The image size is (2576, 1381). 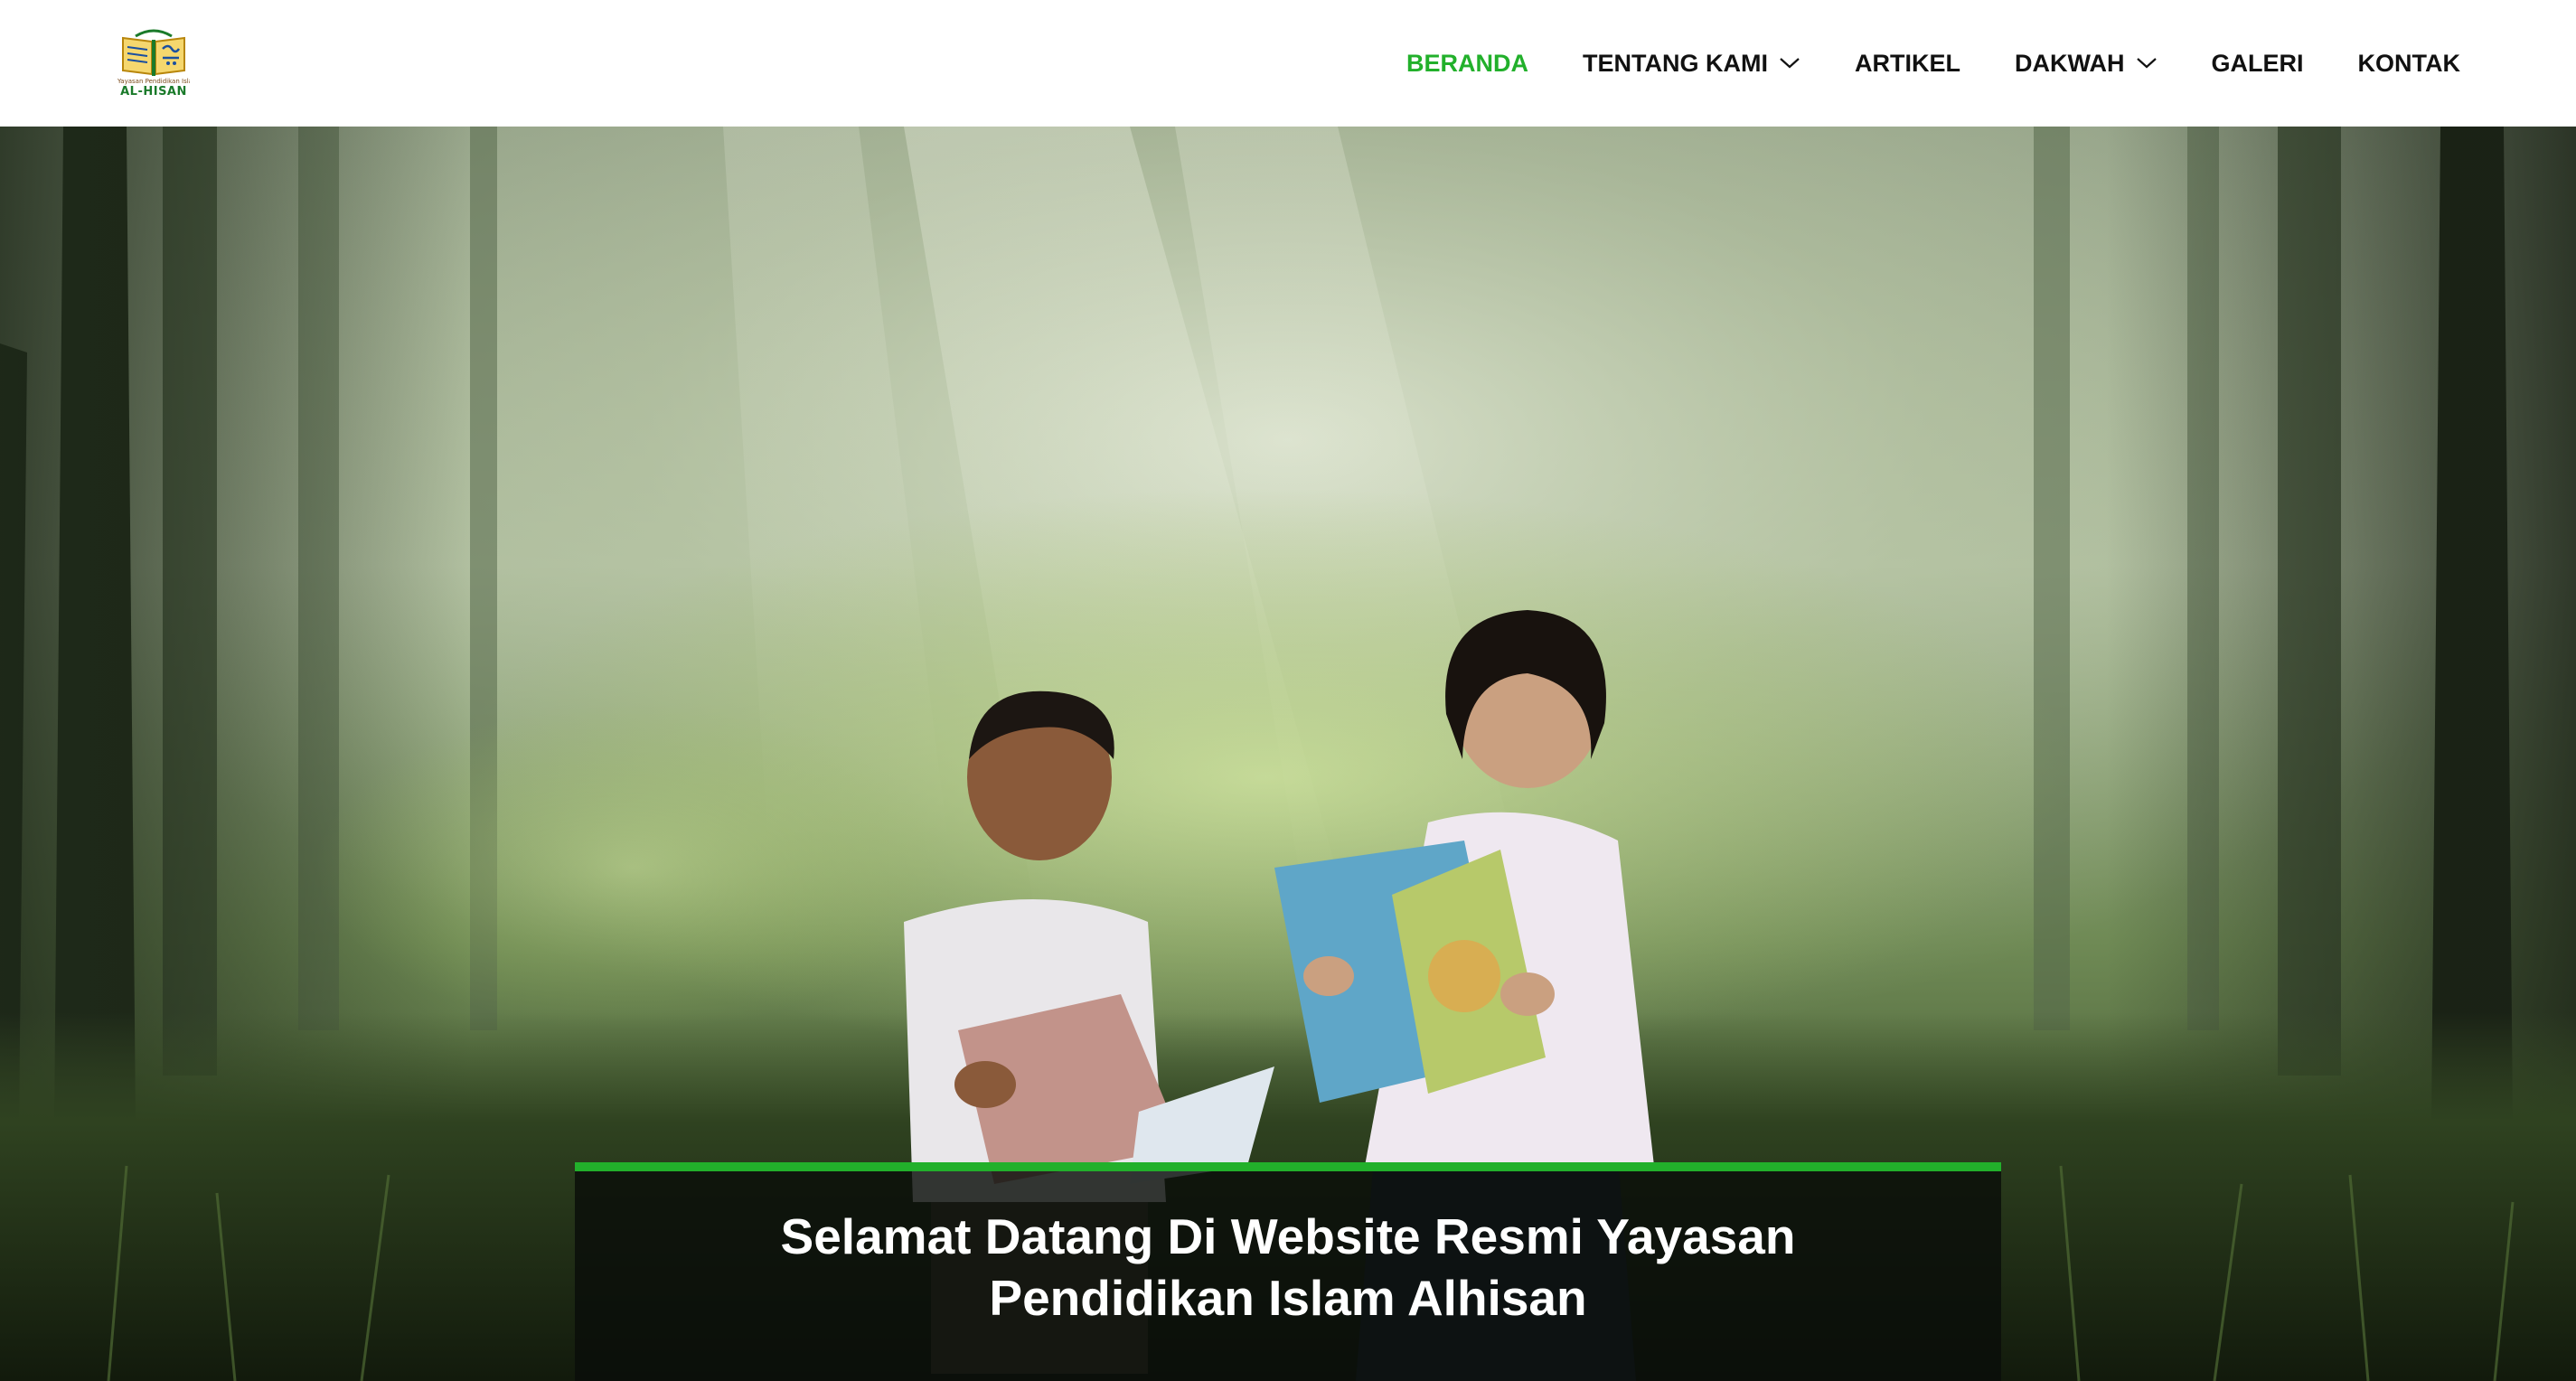 I want to click on nav-item-label: TENTANG KAMI, so click(x=1676, y=63).